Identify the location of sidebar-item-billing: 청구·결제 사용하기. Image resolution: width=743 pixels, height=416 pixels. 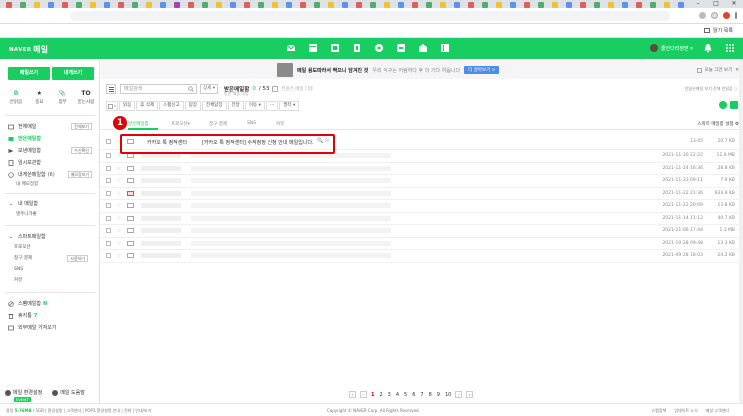
(54, 258).